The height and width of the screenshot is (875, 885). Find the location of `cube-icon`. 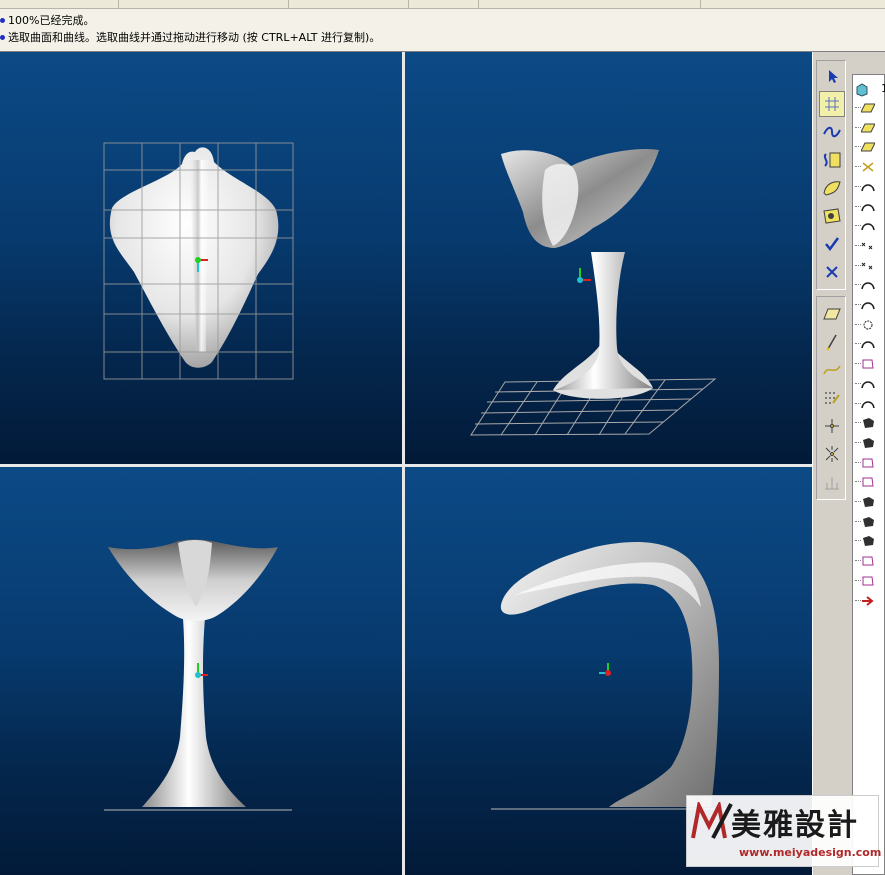

cube-icon is located at coordinates (862, 90).